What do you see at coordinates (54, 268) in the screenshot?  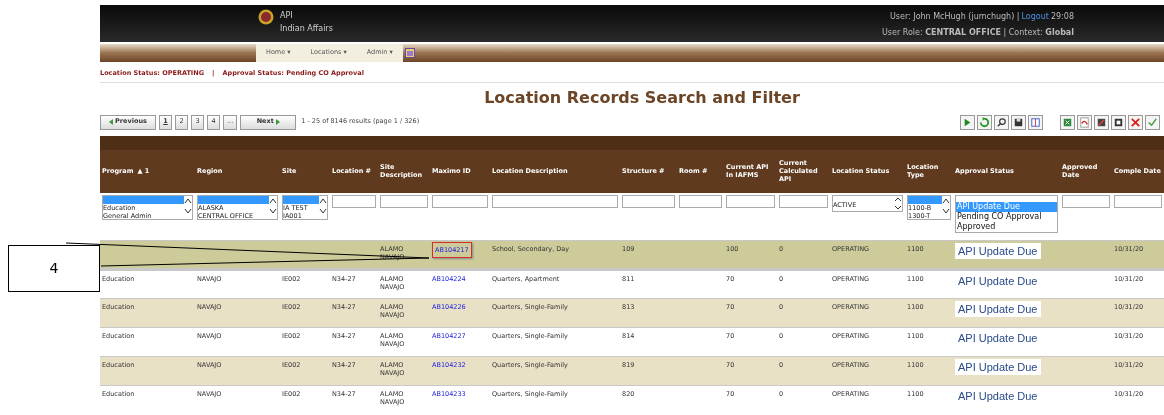 I see `callout-number: 4` at bounding box center [54, 268].